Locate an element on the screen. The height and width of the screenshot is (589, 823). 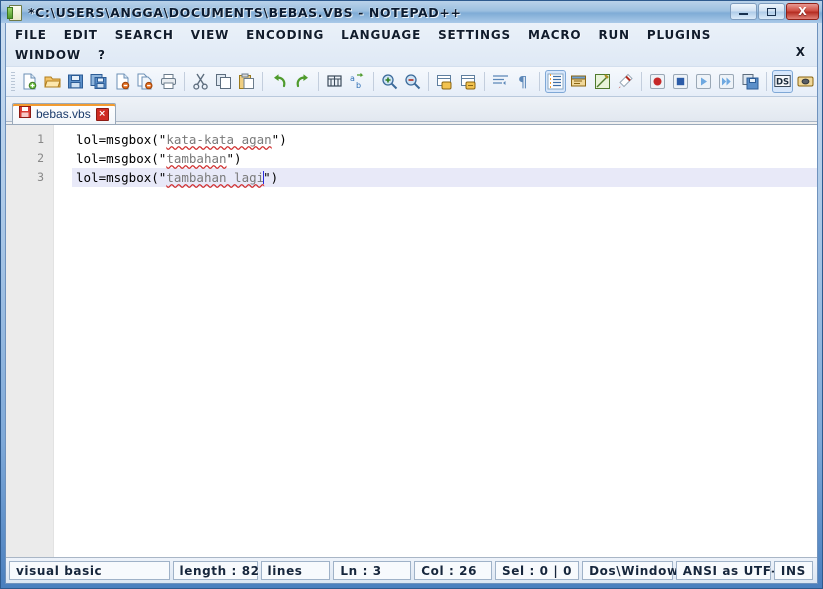
fold-margin is located at coordinates (62, 341).